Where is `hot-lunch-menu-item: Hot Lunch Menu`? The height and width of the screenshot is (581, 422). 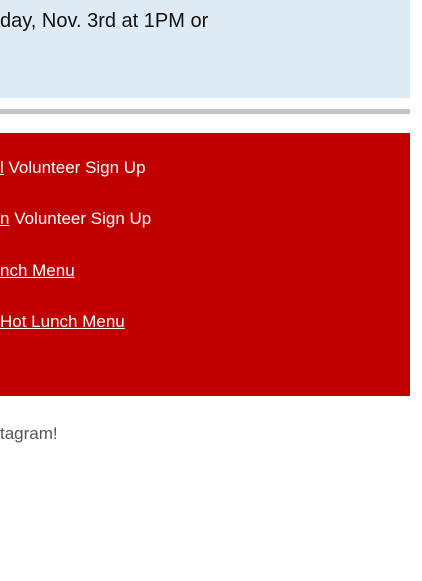
hot-lunch-menu-item: Hot Lunch Menu is located at coordinates (62, 322).